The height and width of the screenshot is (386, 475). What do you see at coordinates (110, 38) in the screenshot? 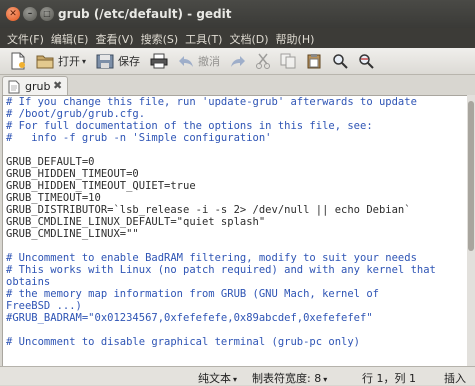
I see `menu-view: 查看(V)` at bounding box center [110, 38].